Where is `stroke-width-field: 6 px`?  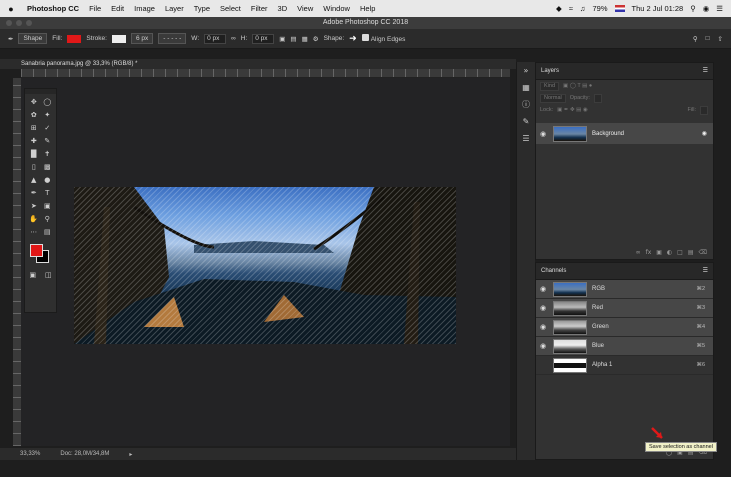 stroke-width-field: 6 px is located at coordinates (142, 38).